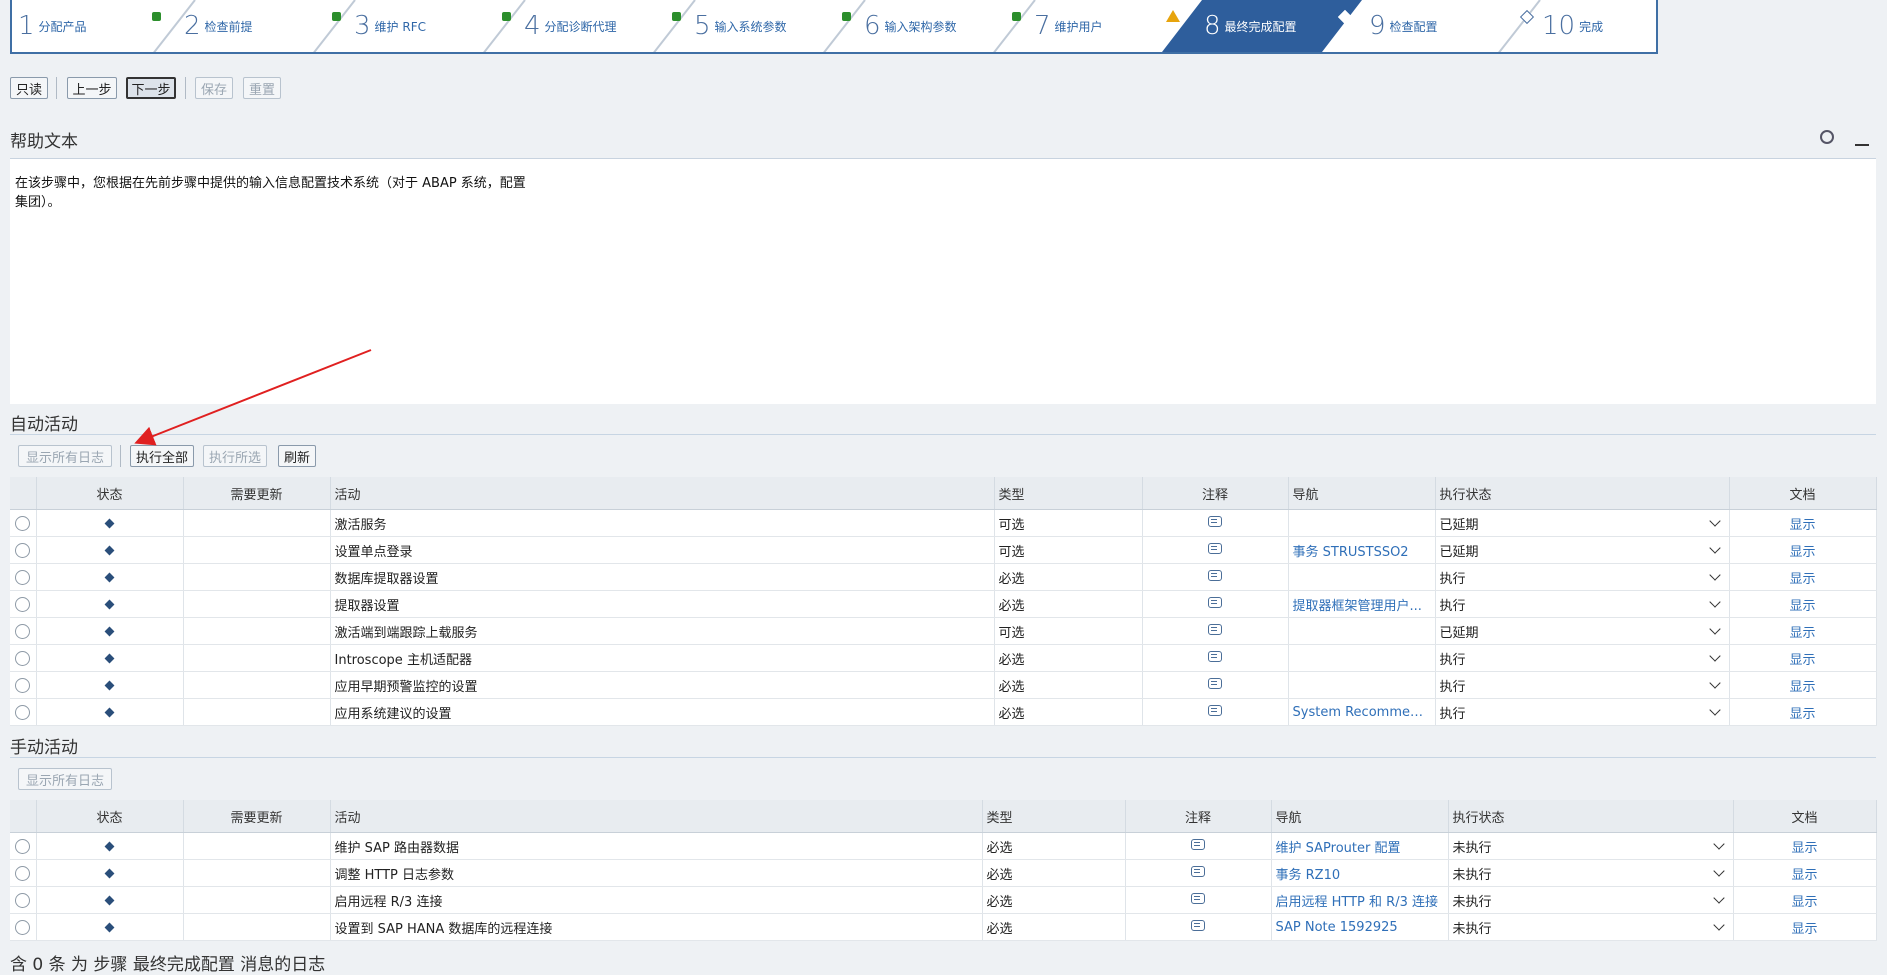 This screenshot has width=1887, height=975. I want to click on table-row: 激活端到端跟踪上载服务 可选 已延期 显示, so click(943, 631).